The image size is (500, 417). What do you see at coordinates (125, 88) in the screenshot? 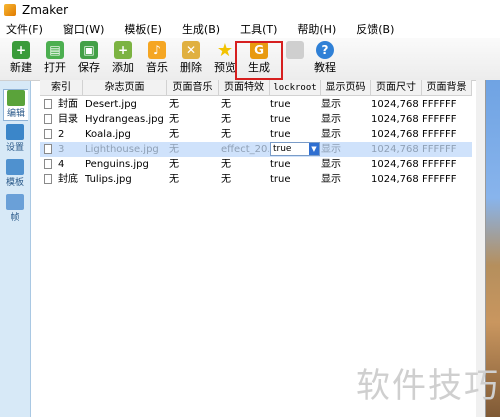
I see `col-header-page: 杂志页面` at bounding box center [125, 88].